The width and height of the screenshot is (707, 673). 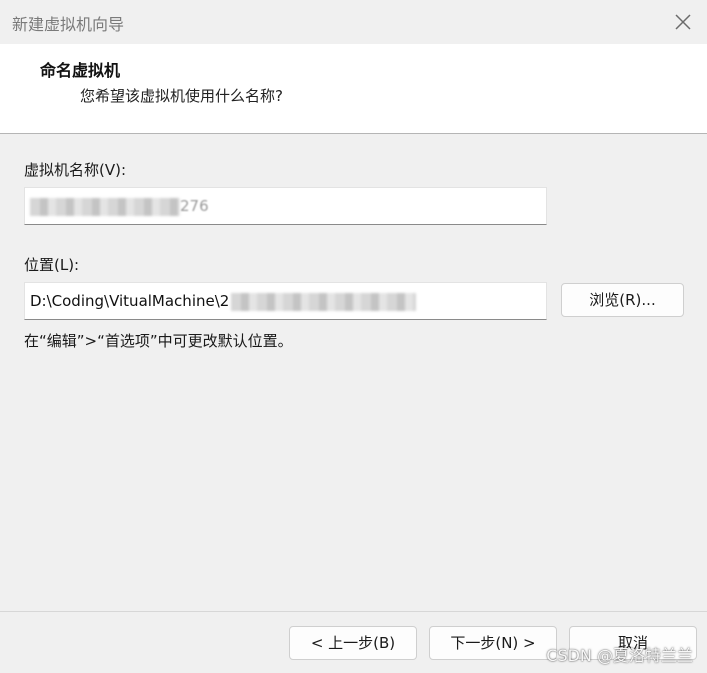 I want to click on back-button: < 上一步(B), so click(x=353, y=643).